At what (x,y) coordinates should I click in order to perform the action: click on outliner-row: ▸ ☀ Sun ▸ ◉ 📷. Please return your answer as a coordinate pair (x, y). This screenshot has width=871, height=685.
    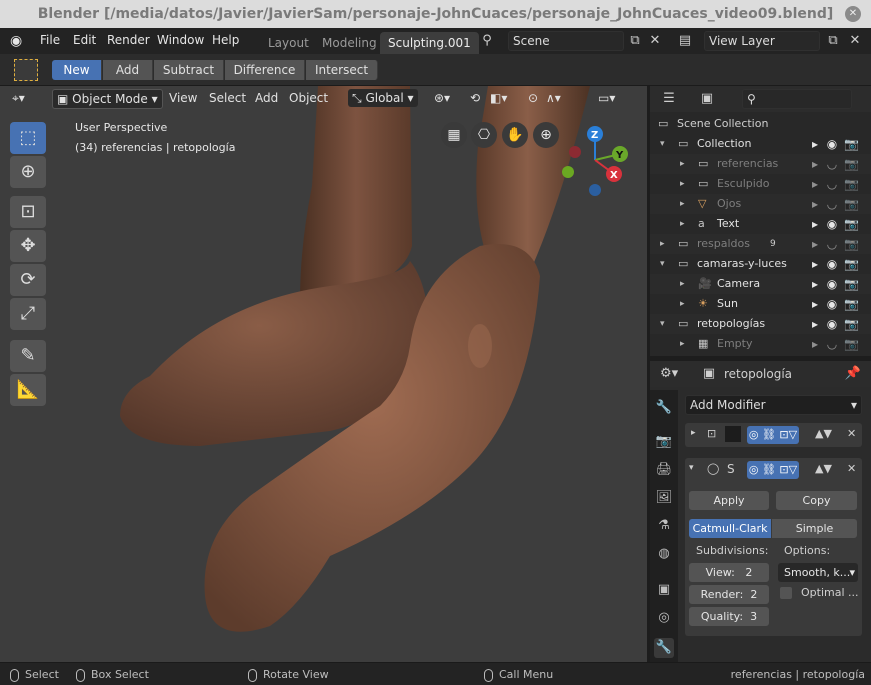
    Looking at the image, I should click on (760, 304).